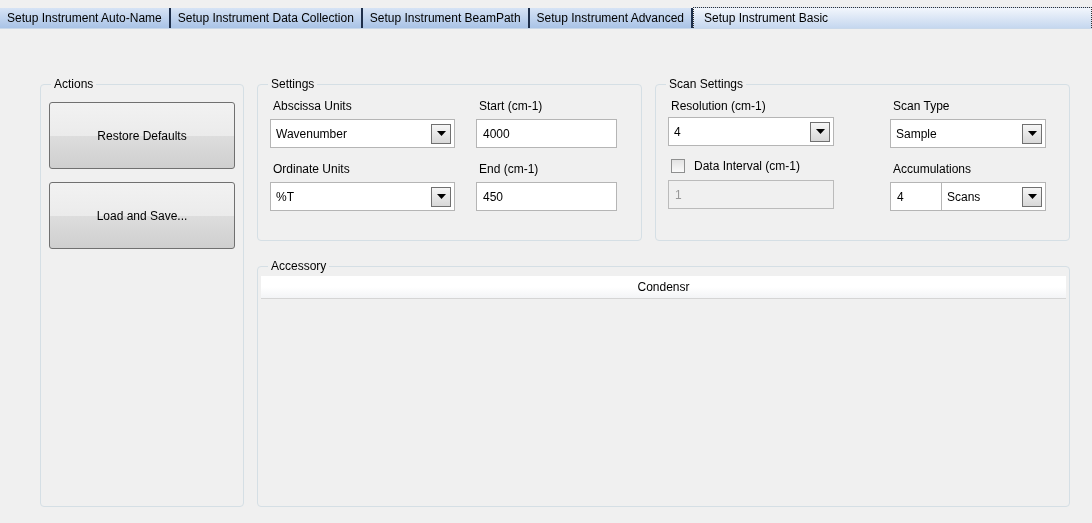  What do you see at coordinates (546, 133) in the screenshot?
I see `text-field: 4000` at bounding box center [546, 133].